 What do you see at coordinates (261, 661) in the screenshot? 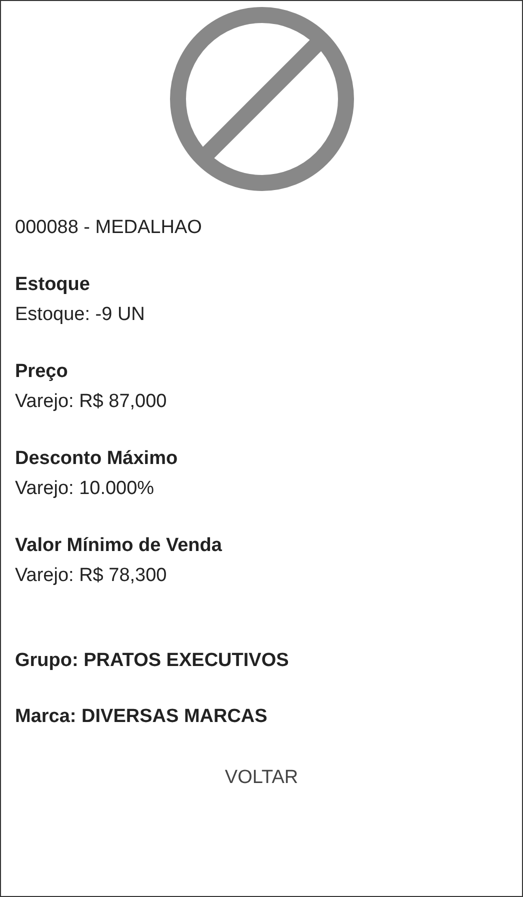
I see `product-group: Grupo: PRATOS EXECUTIVOS` at bounding box center [261, 661].